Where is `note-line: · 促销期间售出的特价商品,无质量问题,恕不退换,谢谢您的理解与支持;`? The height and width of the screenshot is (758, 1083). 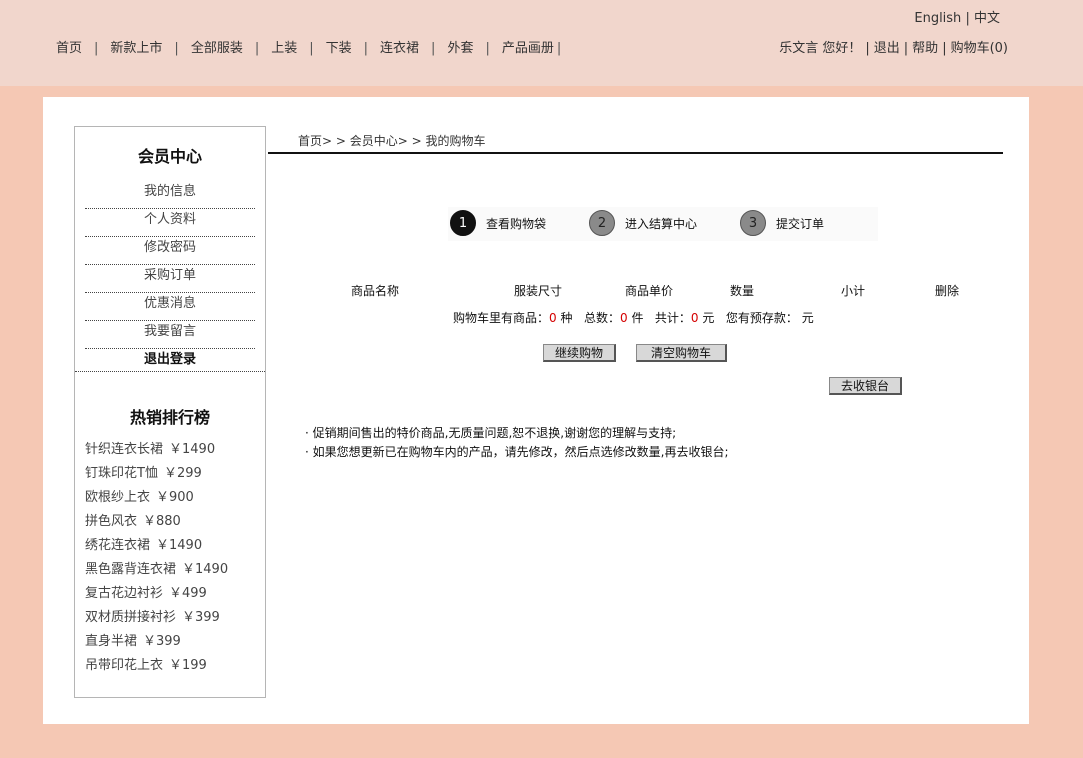
note-line: · 促销期间售出的特价商品,无质量问题,恕不退换,谢谢您的理解与支持; is located at coordinates (491, 433).